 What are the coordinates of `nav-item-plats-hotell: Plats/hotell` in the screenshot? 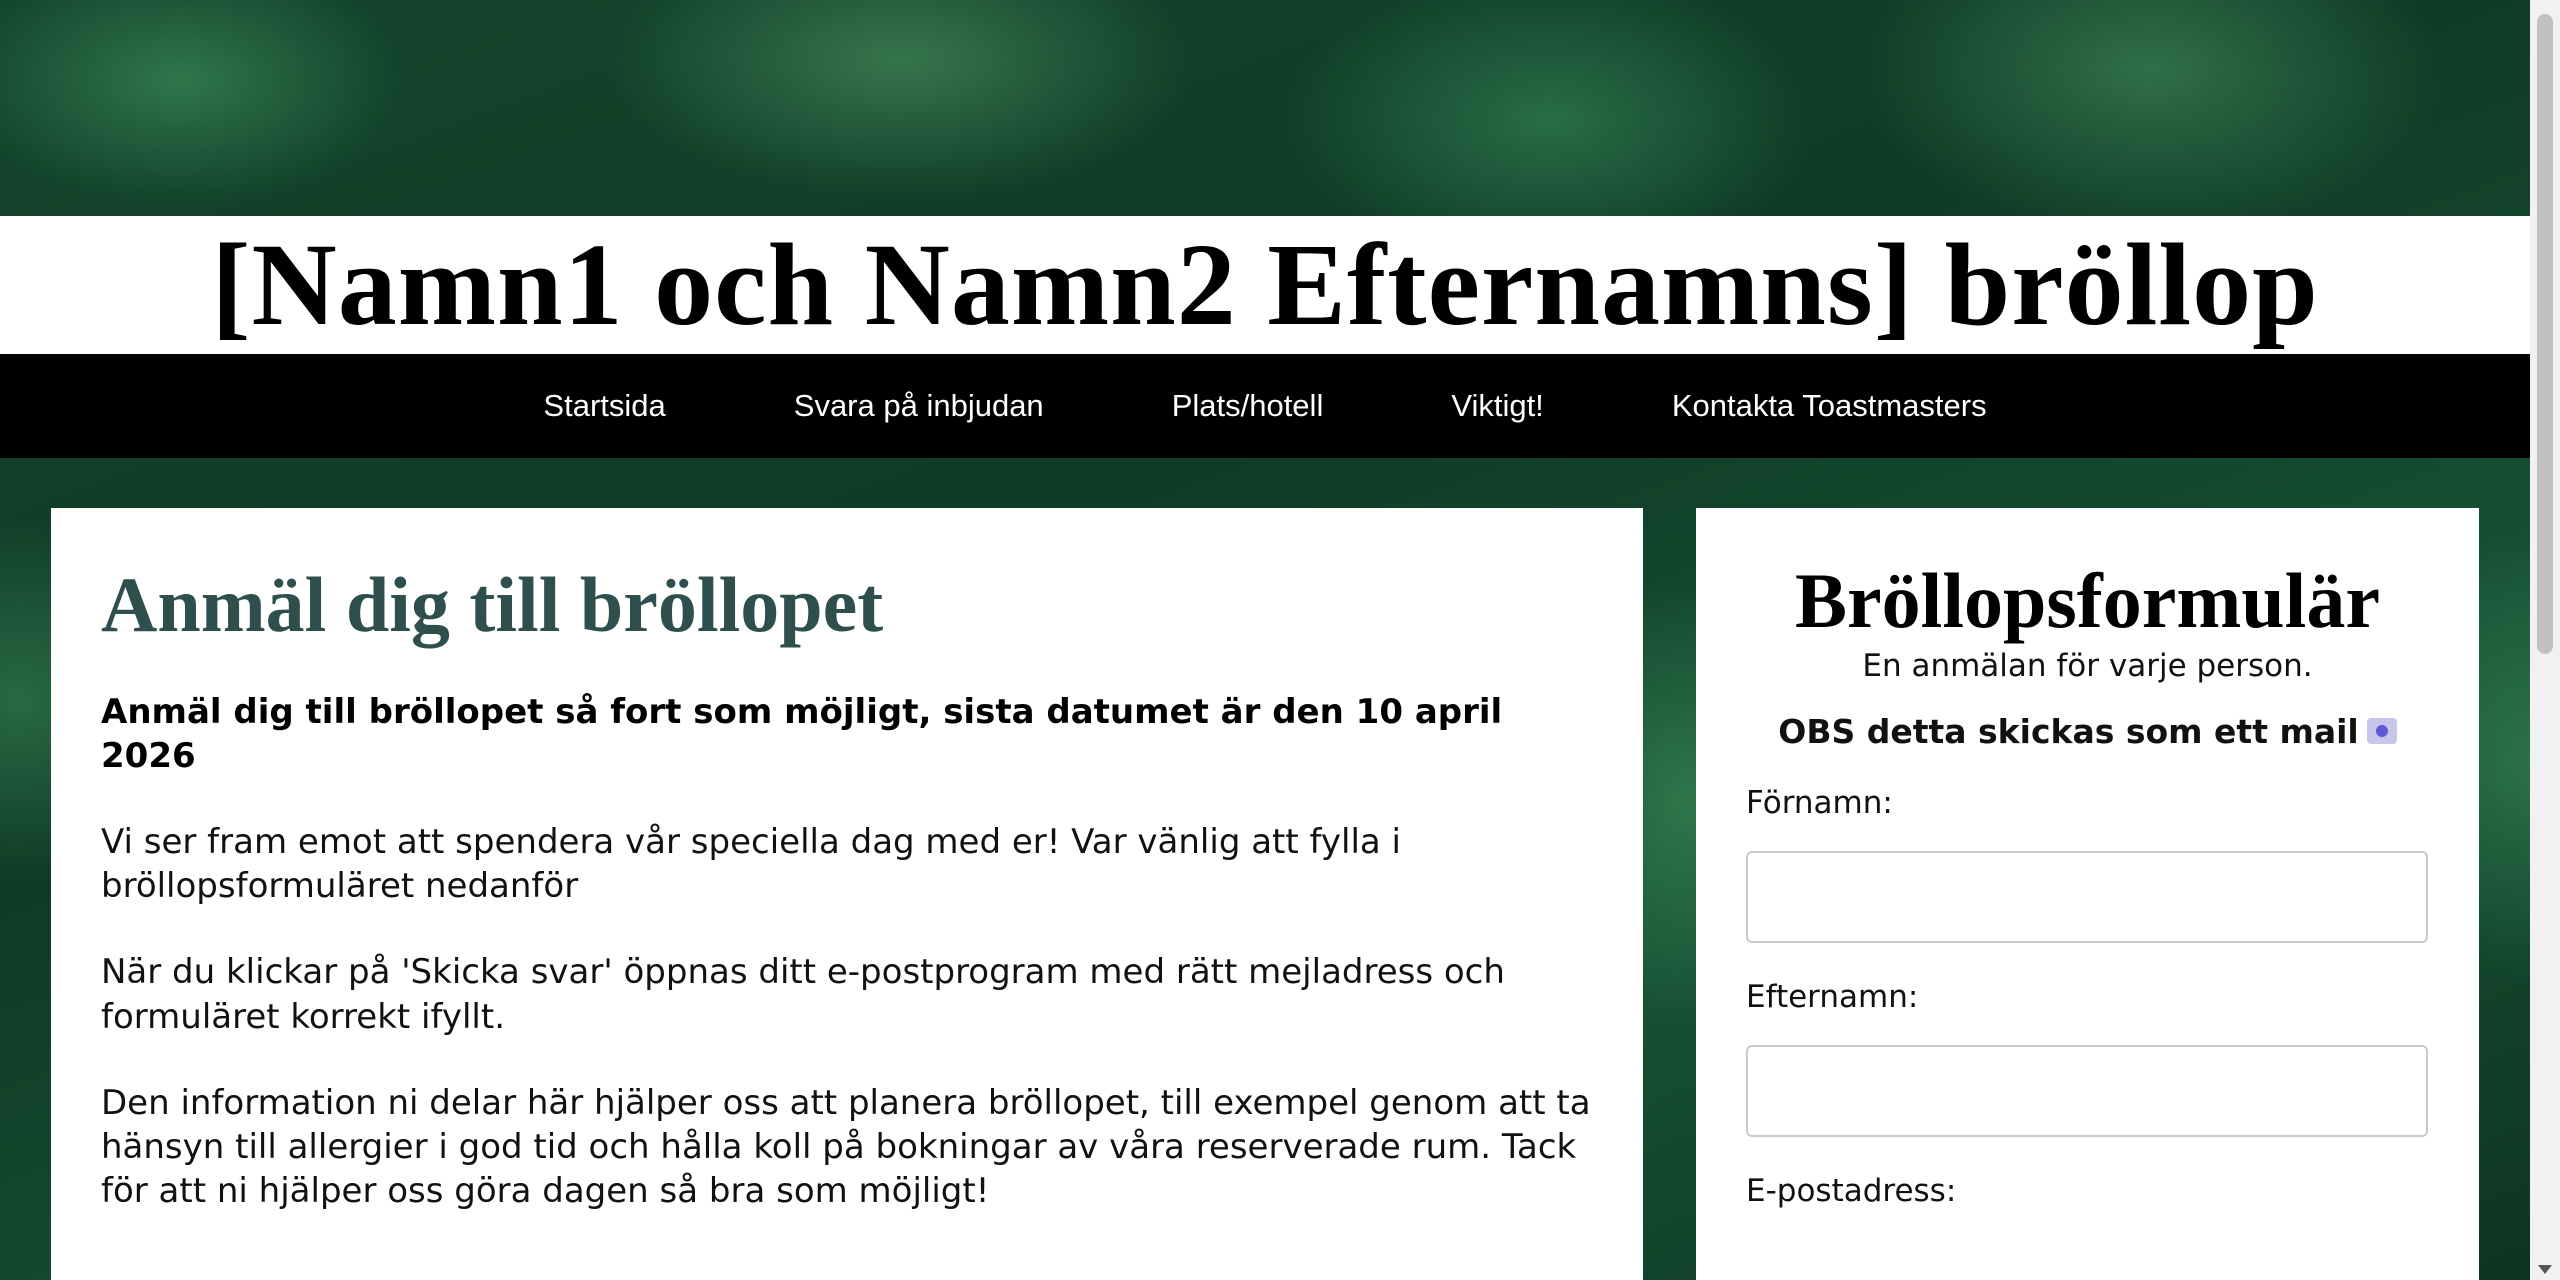 It's located at (1248, 406).